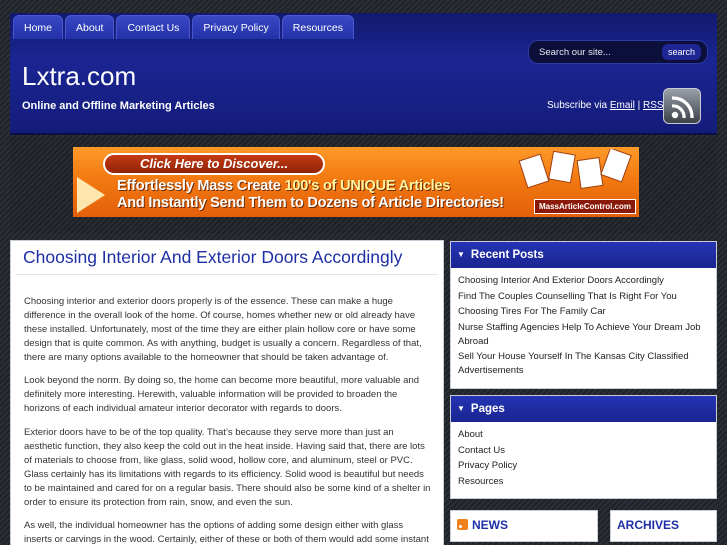 This screenshot has height=545, width=727. I want to click on rss-feed-icon, so click(682, 106).